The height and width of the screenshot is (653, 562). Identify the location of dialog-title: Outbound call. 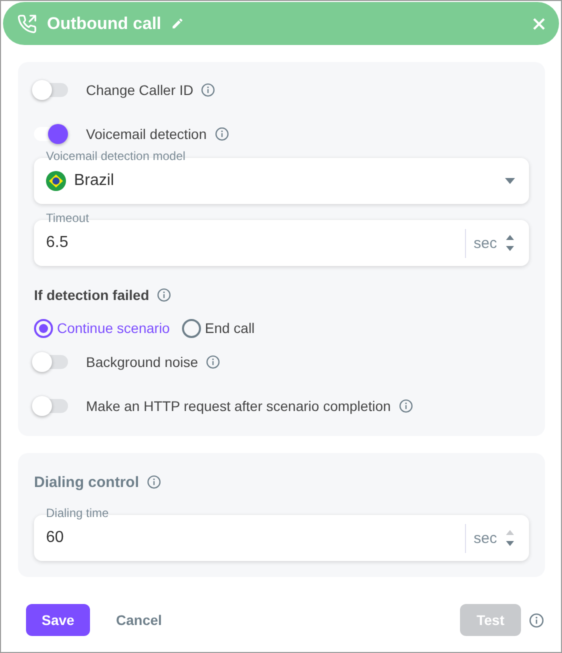
(104, 24).